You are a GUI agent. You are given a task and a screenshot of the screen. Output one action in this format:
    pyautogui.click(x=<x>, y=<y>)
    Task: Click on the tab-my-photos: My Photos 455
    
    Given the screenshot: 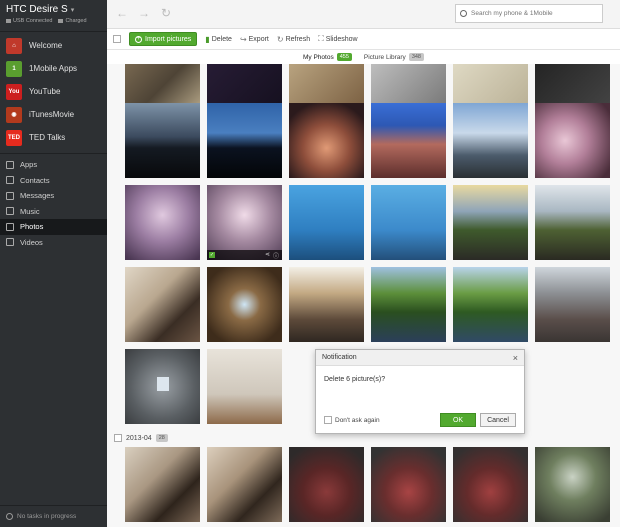 What is the action you would take?
    pyautogui.click(x=327, y=57)
    